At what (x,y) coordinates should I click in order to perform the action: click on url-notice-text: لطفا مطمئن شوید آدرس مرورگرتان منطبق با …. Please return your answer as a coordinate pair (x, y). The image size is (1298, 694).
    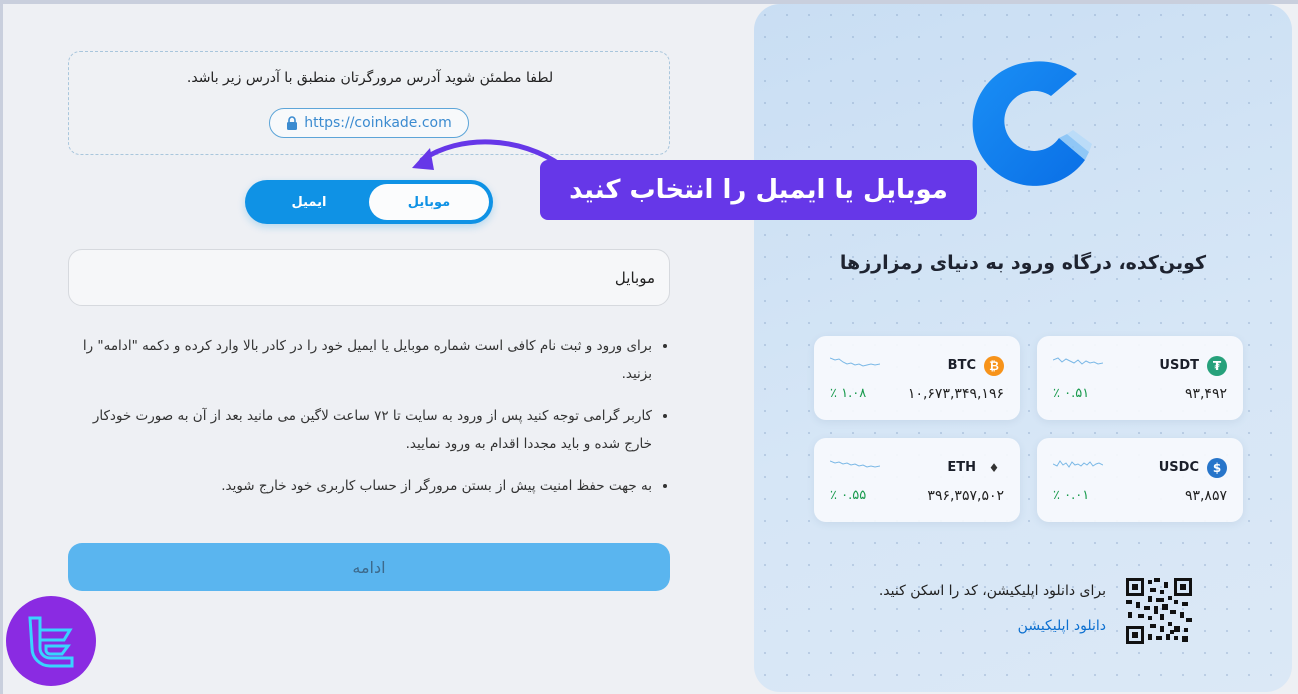
    Looking at the image, I should click on (370, 78).